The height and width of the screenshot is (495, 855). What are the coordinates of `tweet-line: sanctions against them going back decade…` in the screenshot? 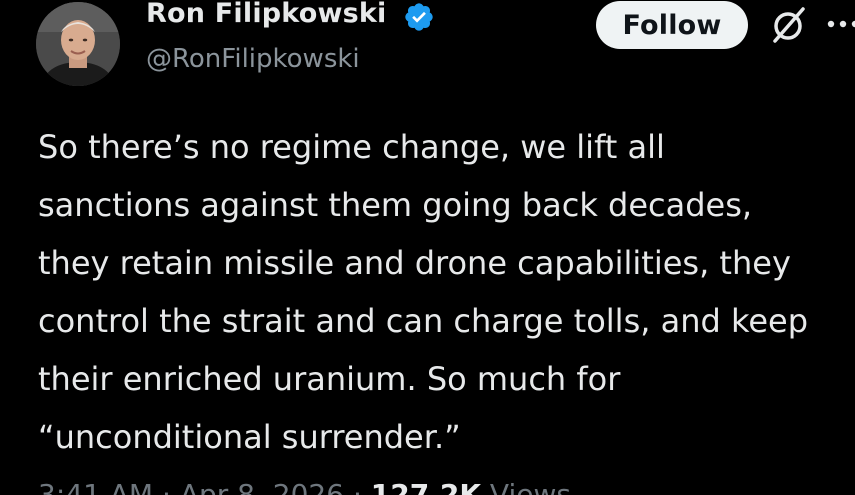 It's located at (395, 205).